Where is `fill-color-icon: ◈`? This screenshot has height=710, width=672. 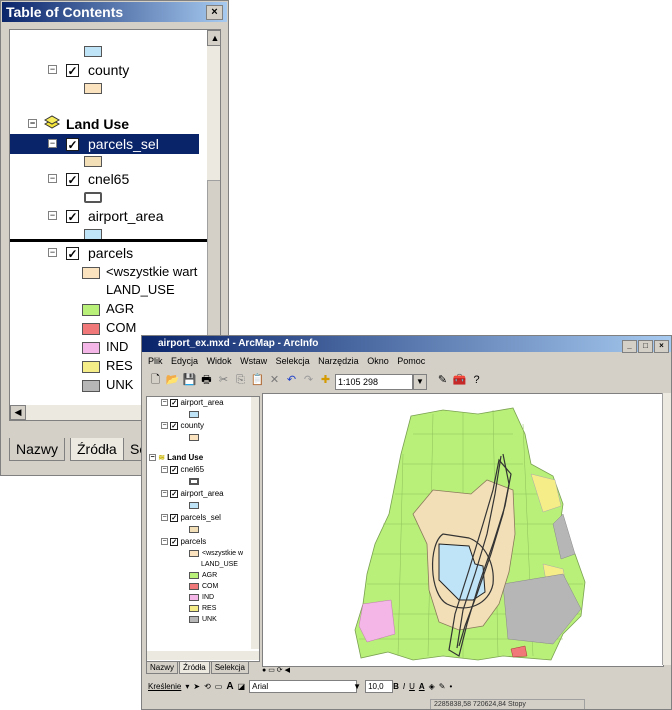 fill-color-icon: ◈ is located at coordinates (432, 686).